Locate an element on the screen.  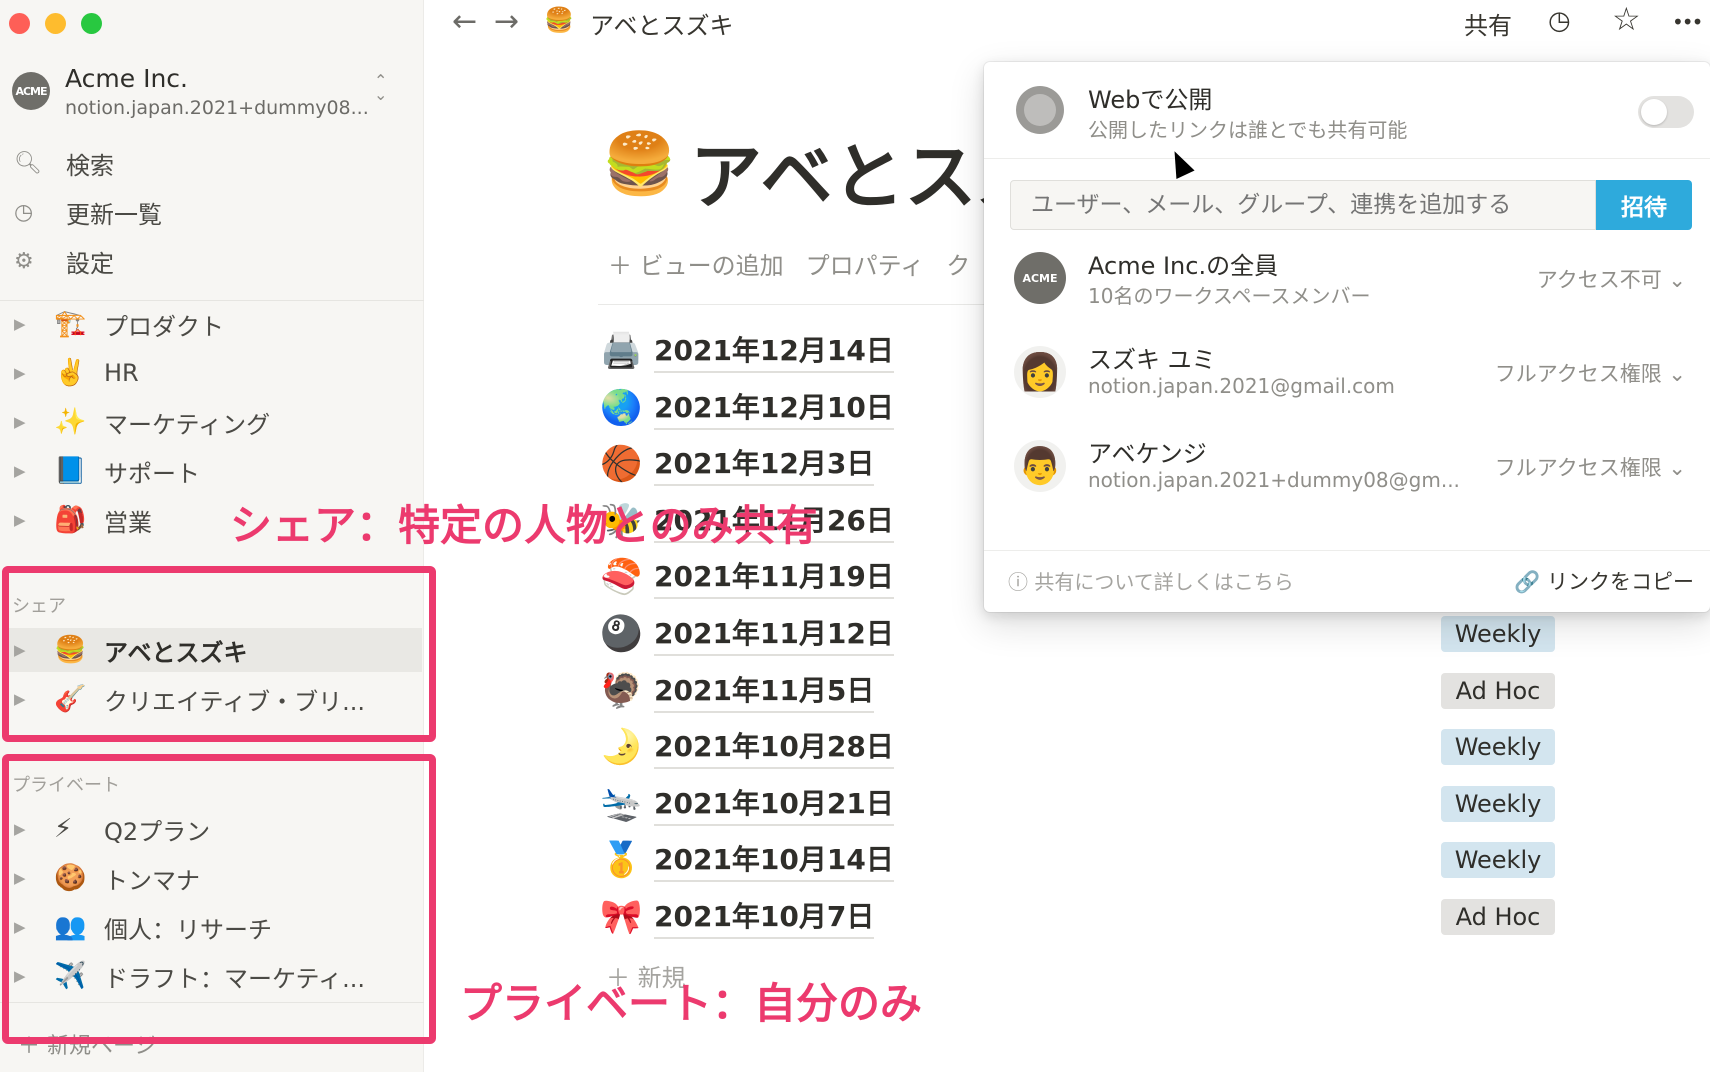
sidebar-item-label: 更新一覧 is located at coordinates (114, 214).